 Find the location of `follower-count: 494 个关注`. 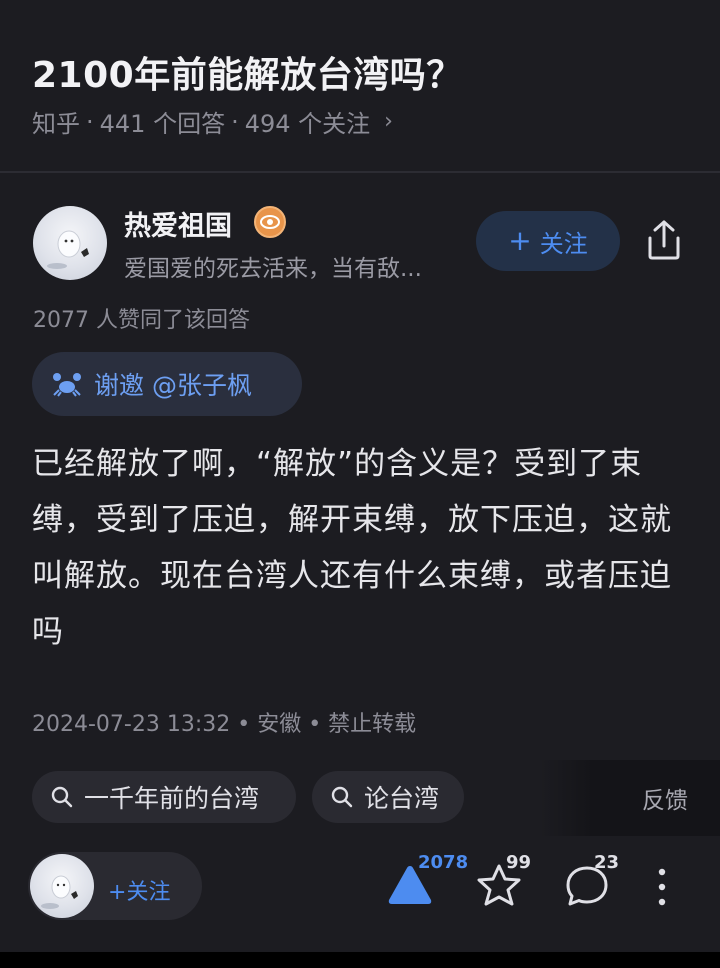

follower-count: 494 个关注 is located at coordinates (307, 124).